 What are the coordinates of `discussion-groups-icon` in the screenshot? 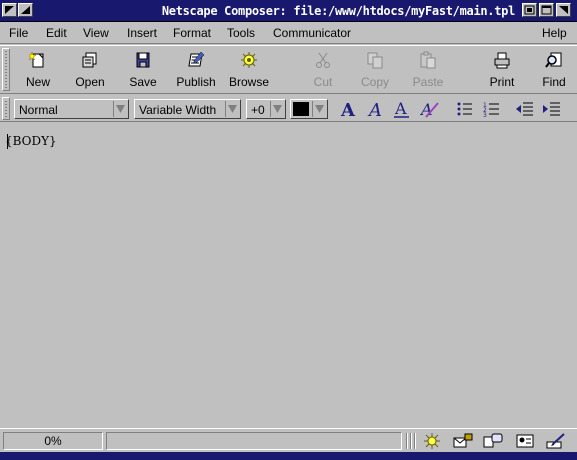 It's located at (493, 441).